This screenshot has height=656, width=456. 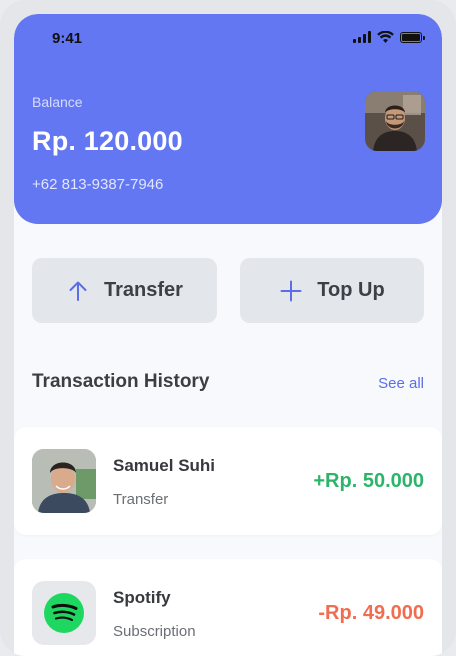 What do you see at coordinates (154, 631) in the screenshot?
I see `transaction-type: Subscription` at bounding box center [154, 631].